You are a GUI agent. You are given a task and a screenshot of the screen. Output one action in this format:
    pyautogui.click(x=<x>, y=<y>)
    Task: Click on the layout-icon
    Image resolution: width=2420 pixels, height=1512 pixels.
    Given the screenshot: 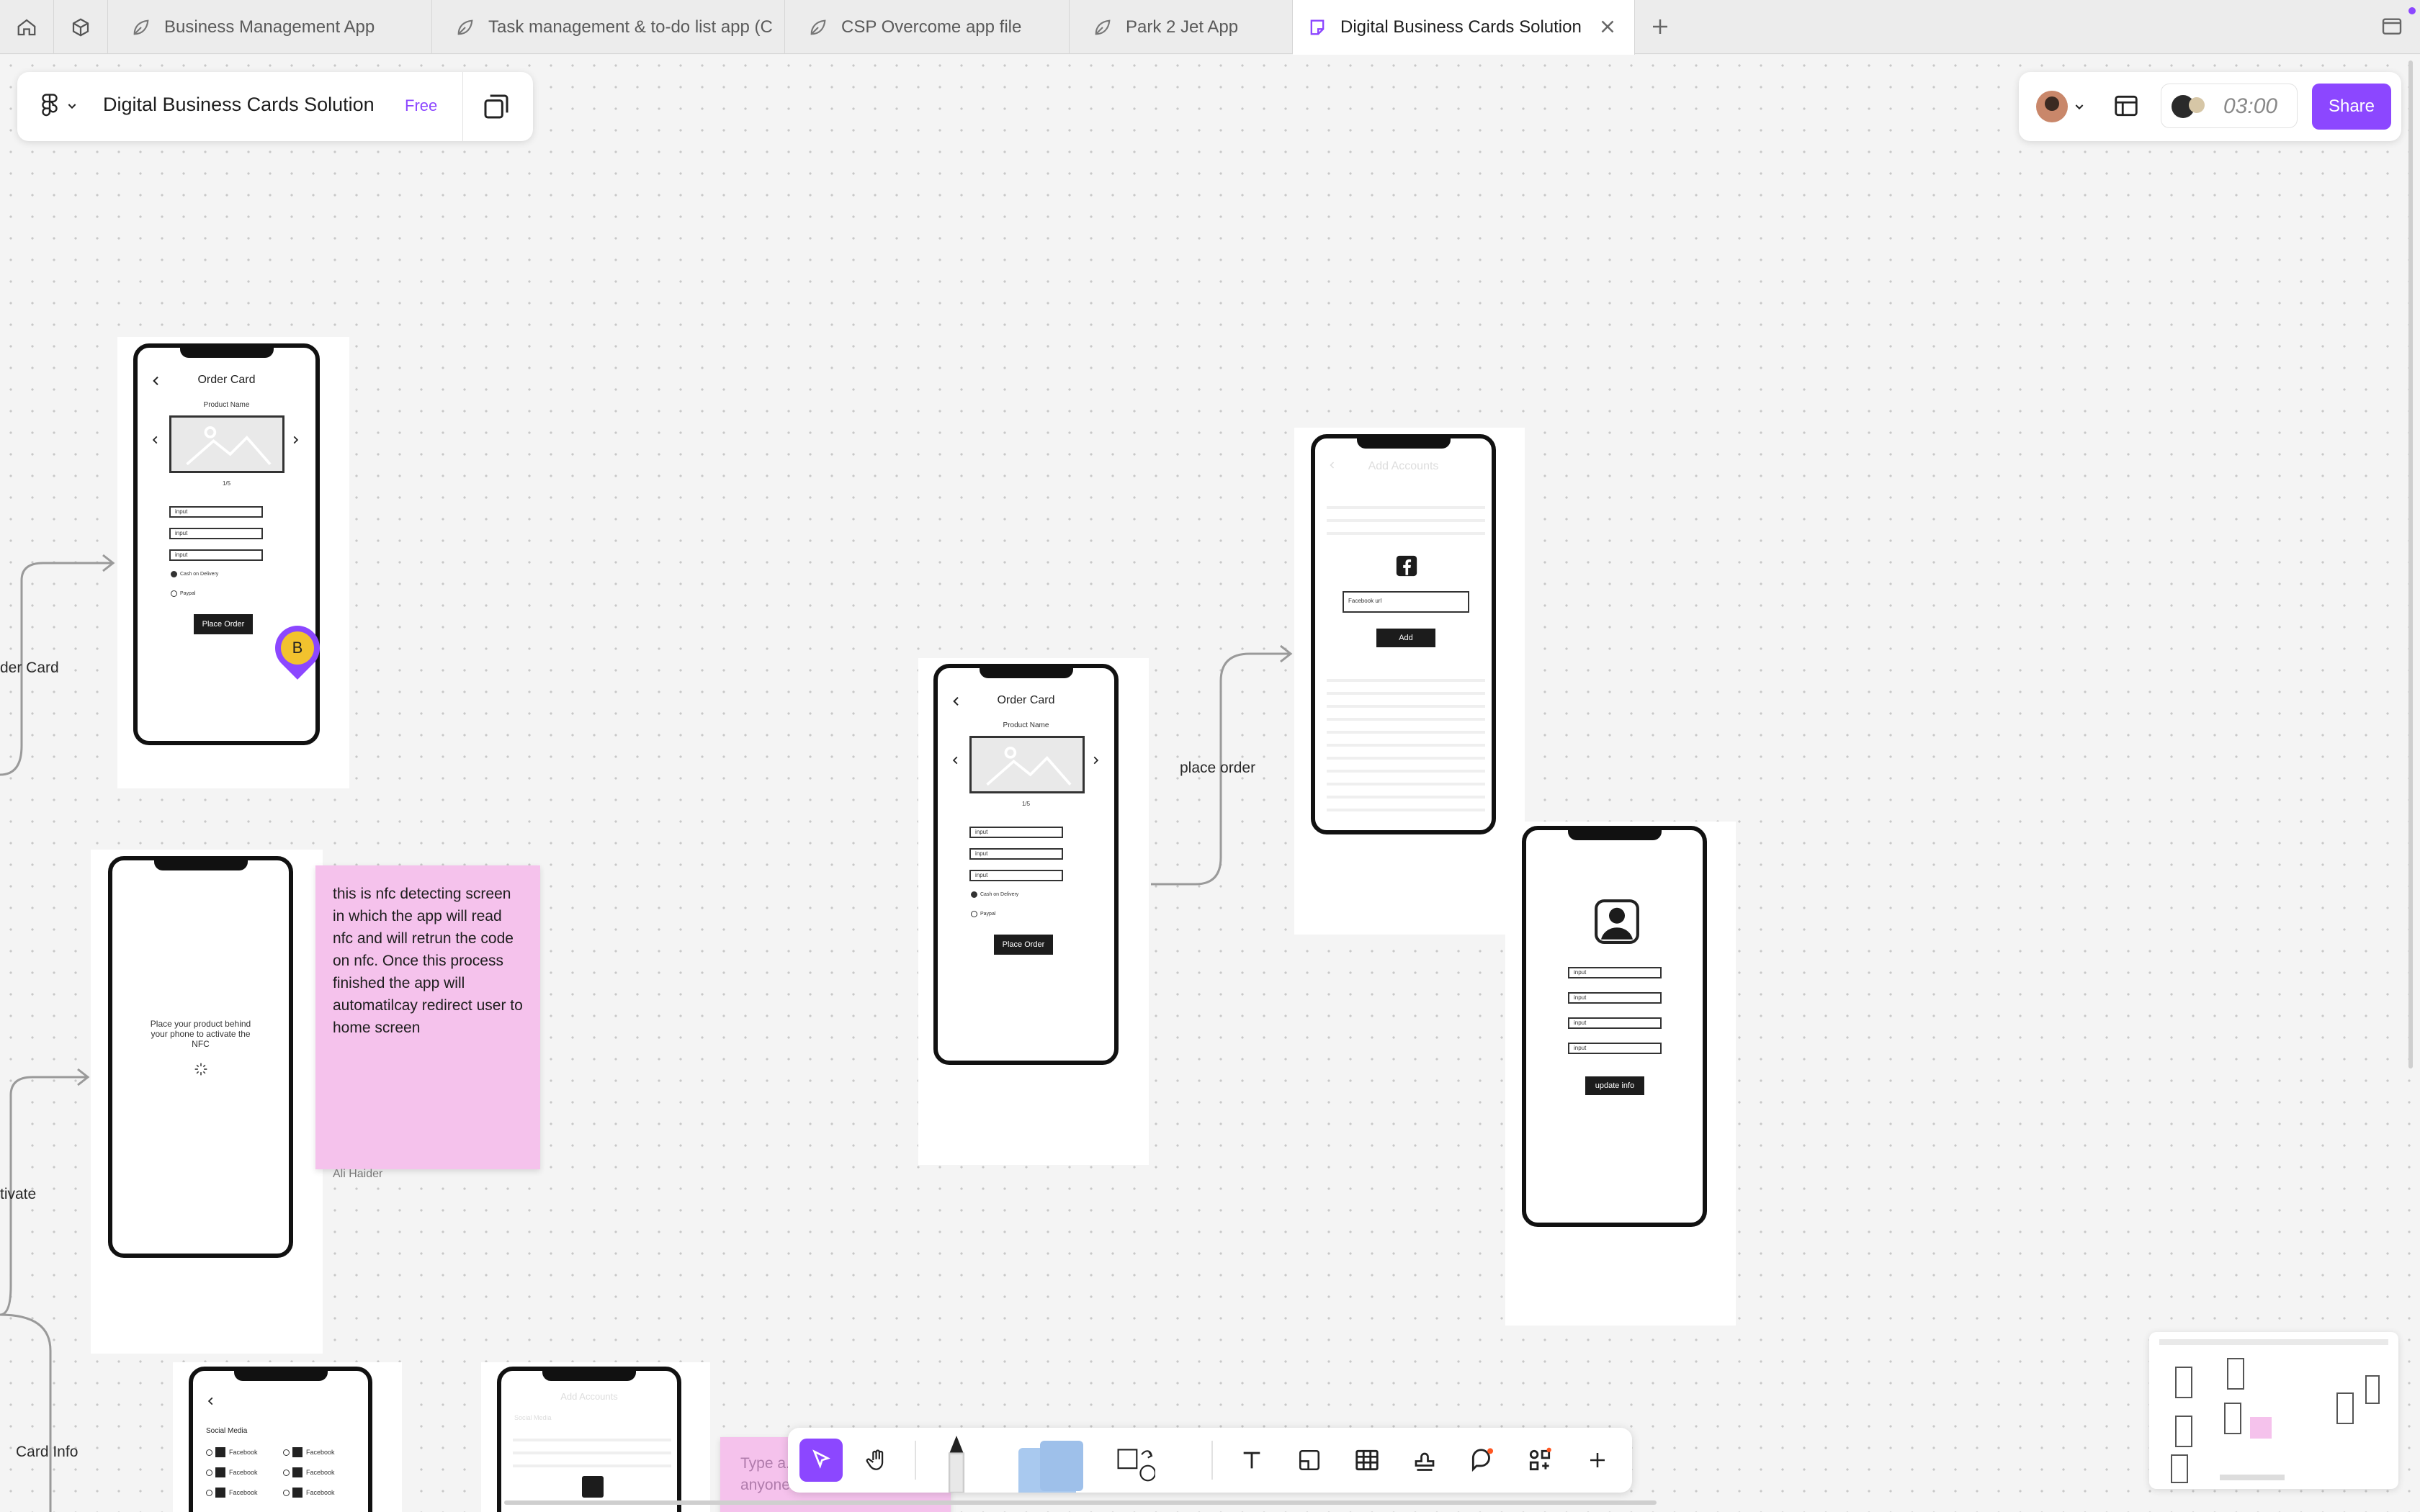 What is the action you would take?
    pyautogui.click(x=2126, y=106)
    